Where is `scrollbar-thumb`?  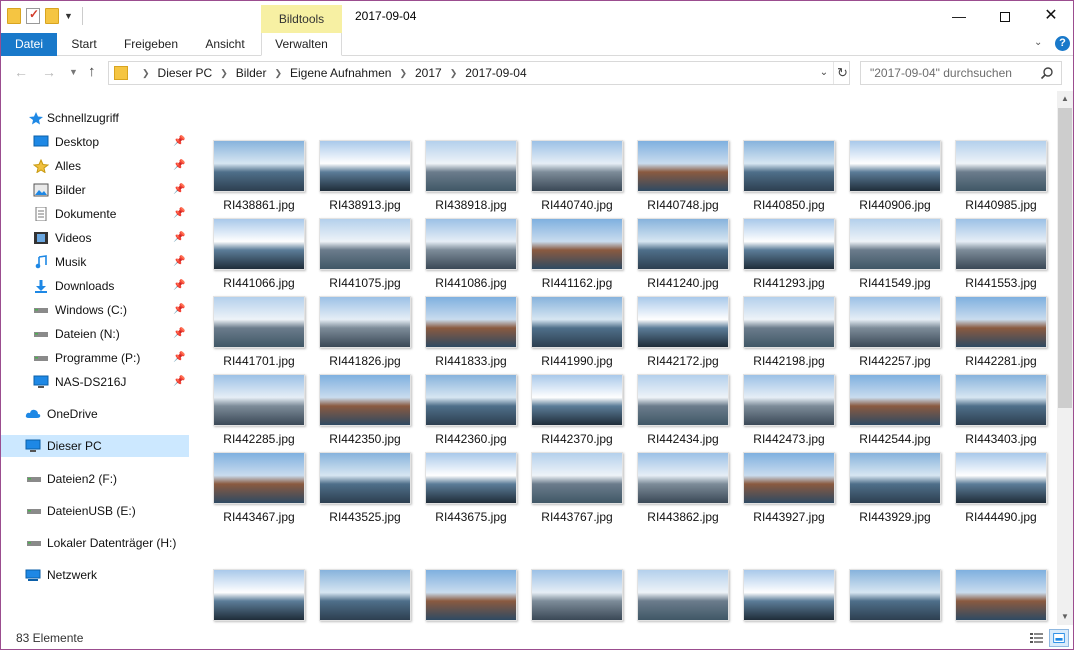
scrollbar-thumb is located at coordinates (1065, 258).